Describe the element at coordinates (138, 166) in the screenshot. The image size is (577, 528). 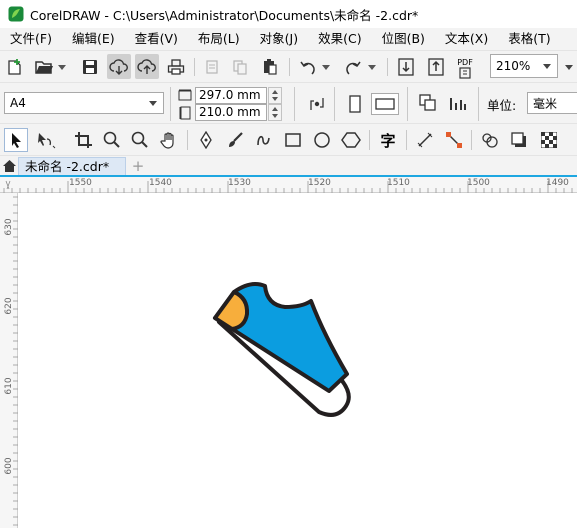
I see `add-document-tab-button: +` at that location.